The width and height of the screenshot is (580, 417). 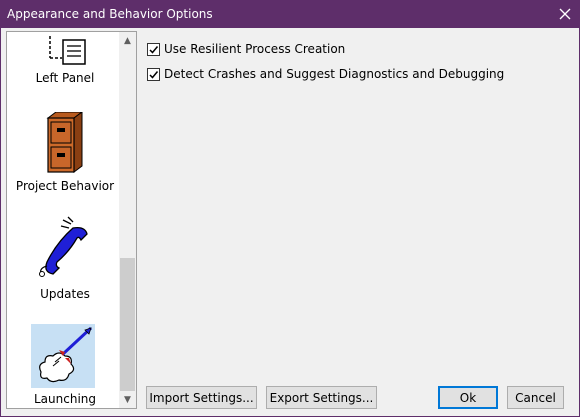 I want to click on title-bar: Appearance and Behavior Options, so click(x=290, y=14).